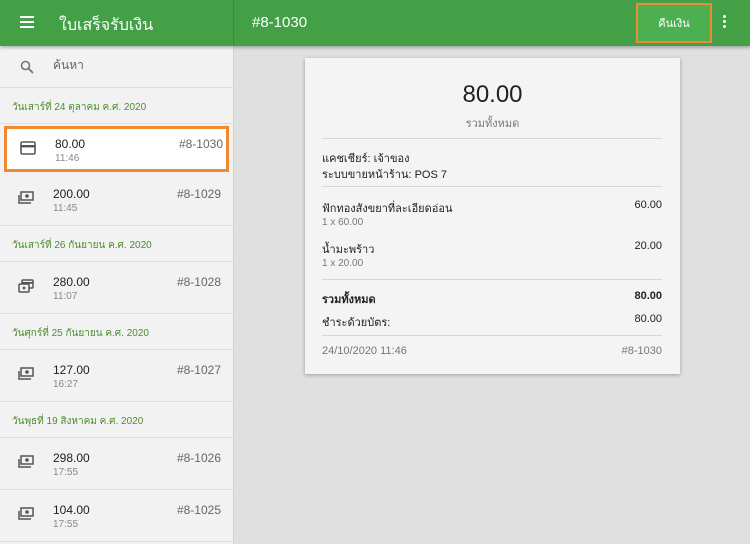 This screenshot has height=544, width=750. Describe the element at coordinates (648, 205) in the screenshot. I see `item-price: 60.00` at that location.